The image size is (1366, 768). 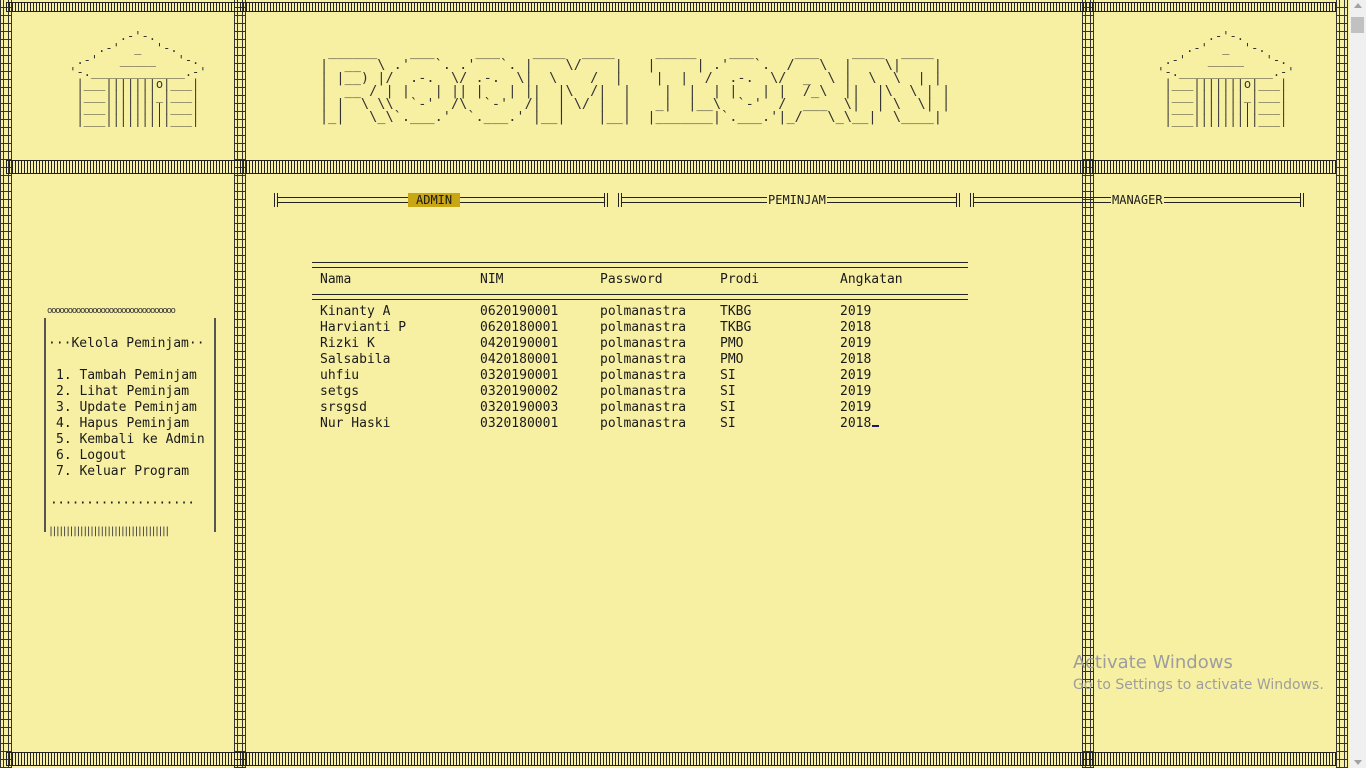 I want to click on menu-item: 6. Logout, so click(x=91, y=456).